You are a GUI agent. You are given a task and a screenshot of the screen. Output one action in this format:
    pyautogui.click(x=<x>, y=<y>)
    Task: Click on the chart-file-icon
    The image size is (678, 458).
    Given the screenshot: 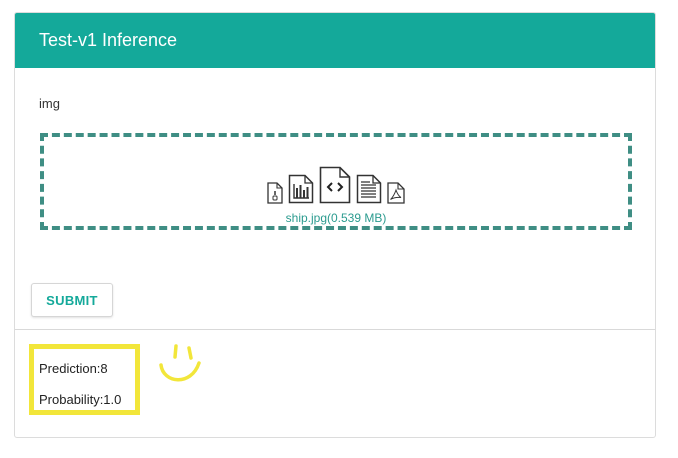 What is the action you would take?
    pyautogui.click(x=301, y=189)
    